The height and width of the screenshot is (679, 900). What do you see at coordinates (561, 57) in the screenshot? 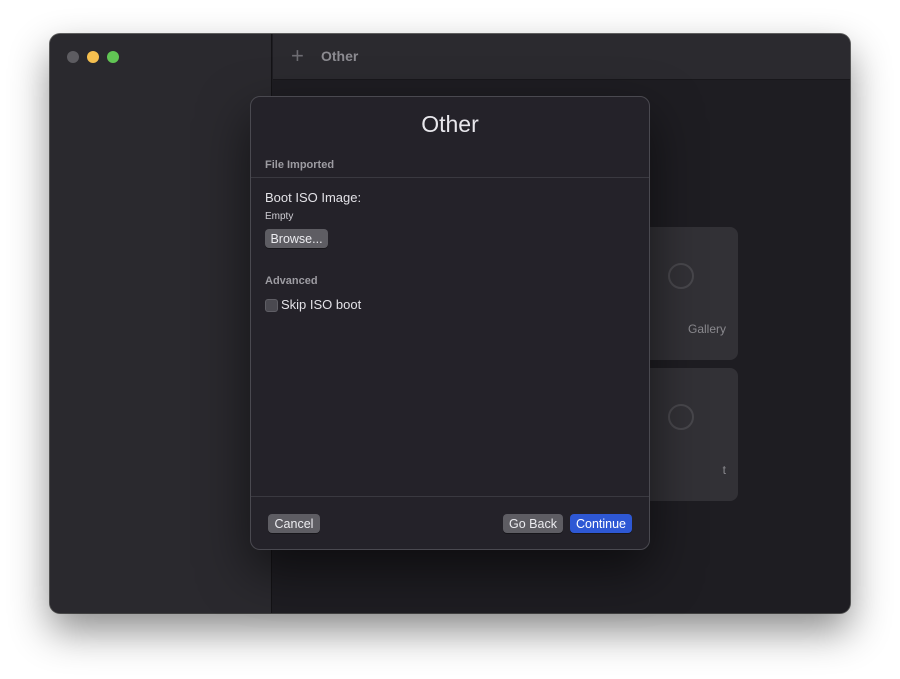
I see `titlebar: + Other` at bounding box center [561, 57].